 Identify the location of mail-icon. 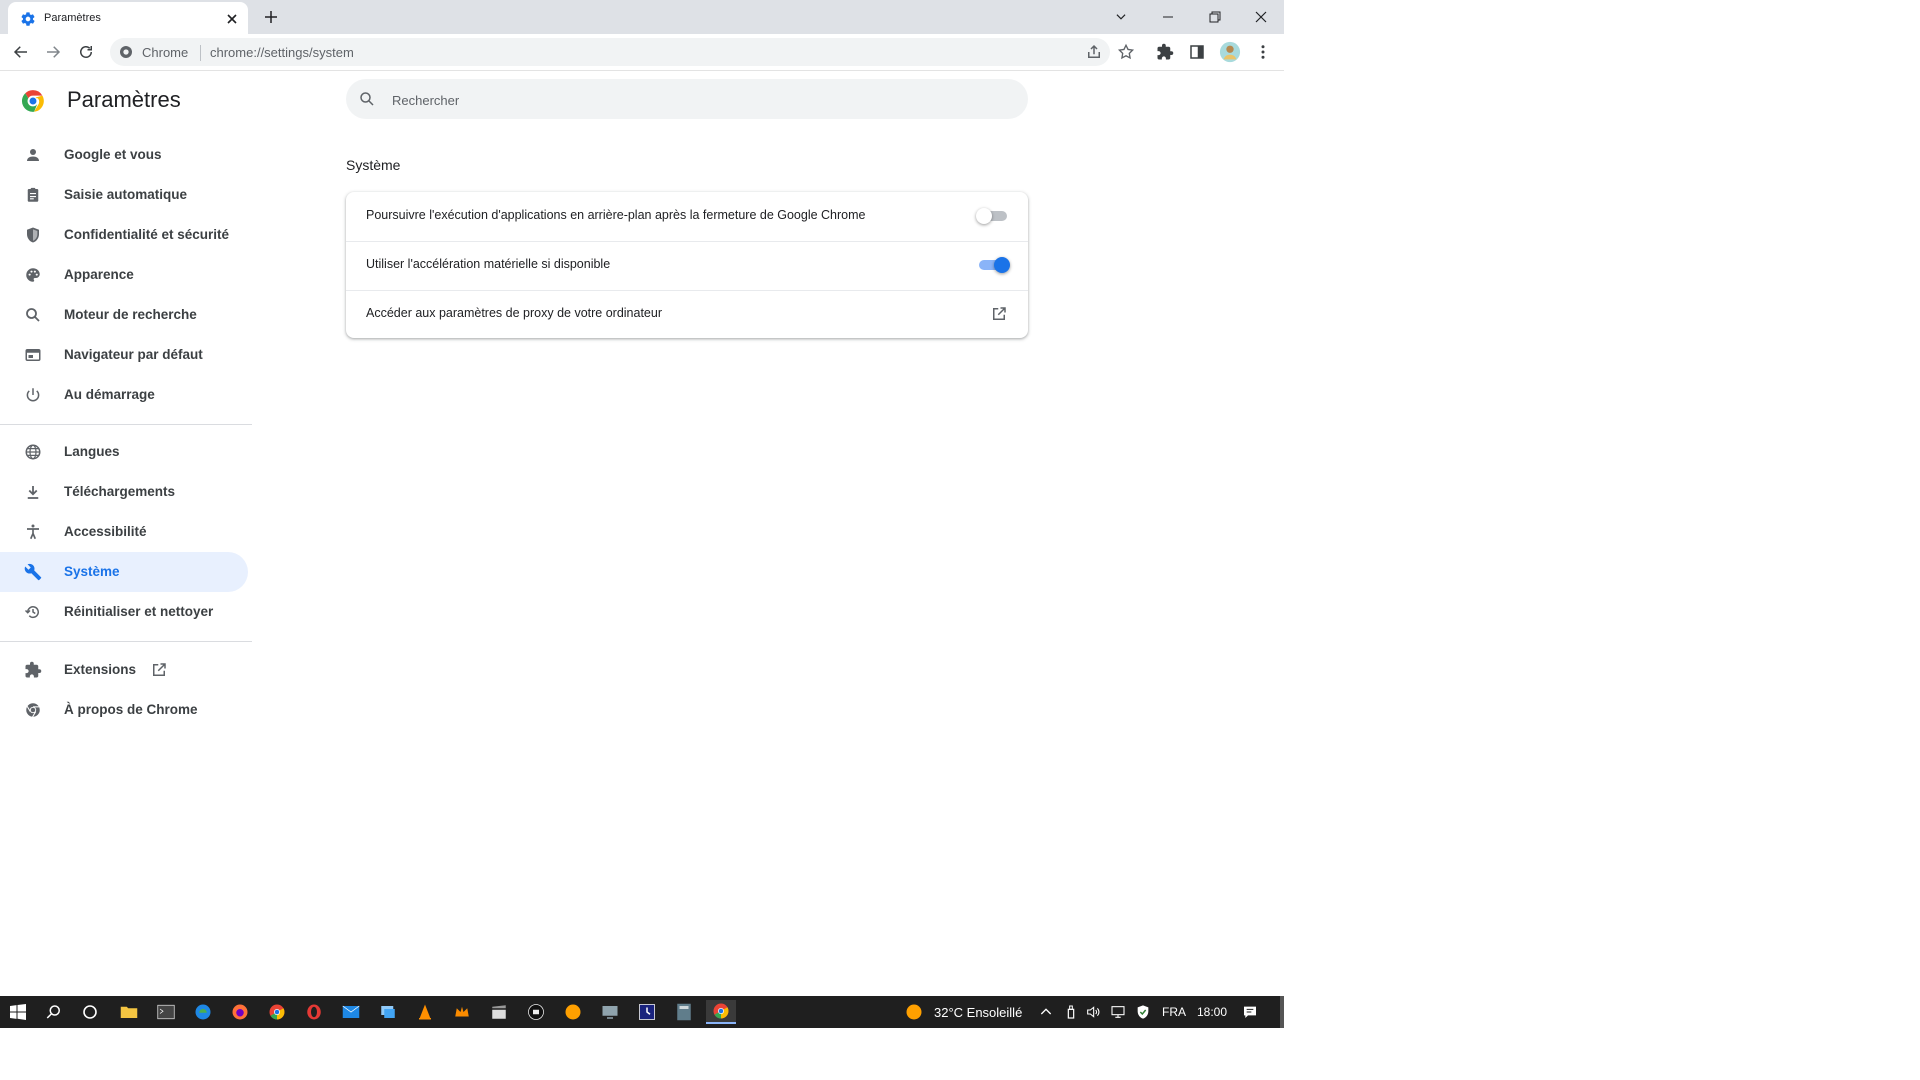
(351, 1011).